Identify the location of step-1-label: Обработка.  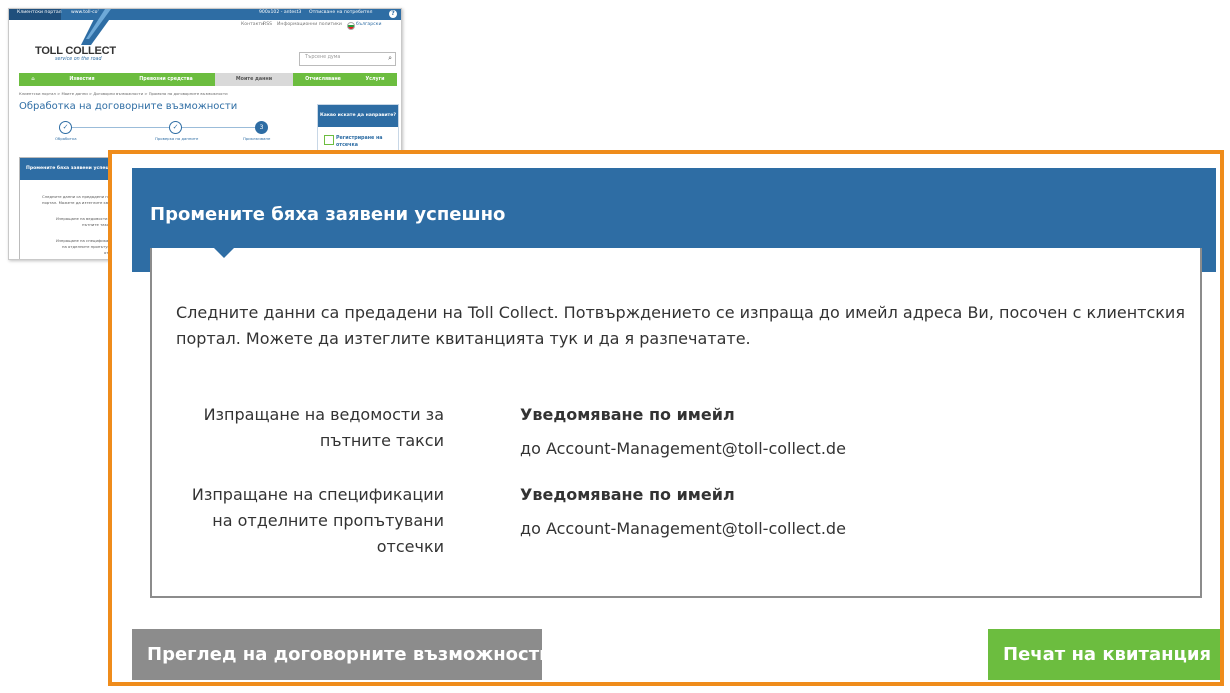
(66, 138).